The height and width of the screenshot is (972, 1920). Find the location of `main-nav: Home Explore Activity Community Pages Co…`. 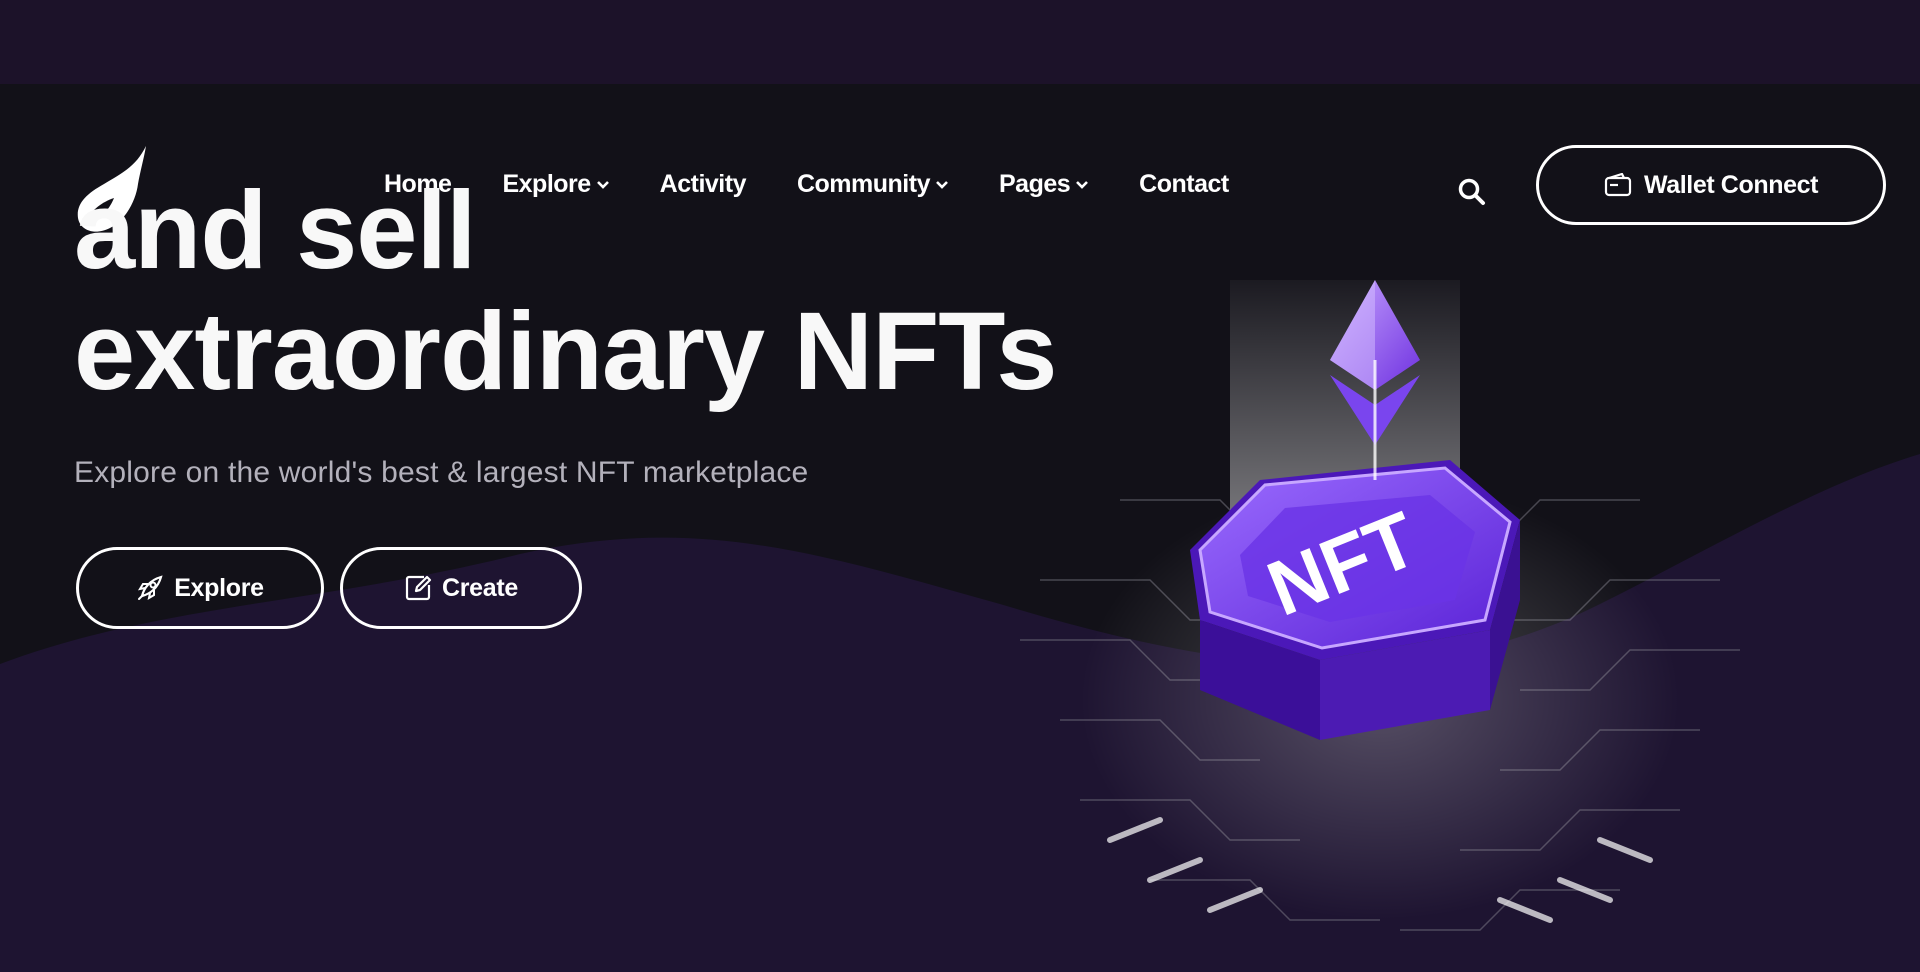

main-nav: Home Explore Activity Community Pages Co… is located at coordinates (832, 184).